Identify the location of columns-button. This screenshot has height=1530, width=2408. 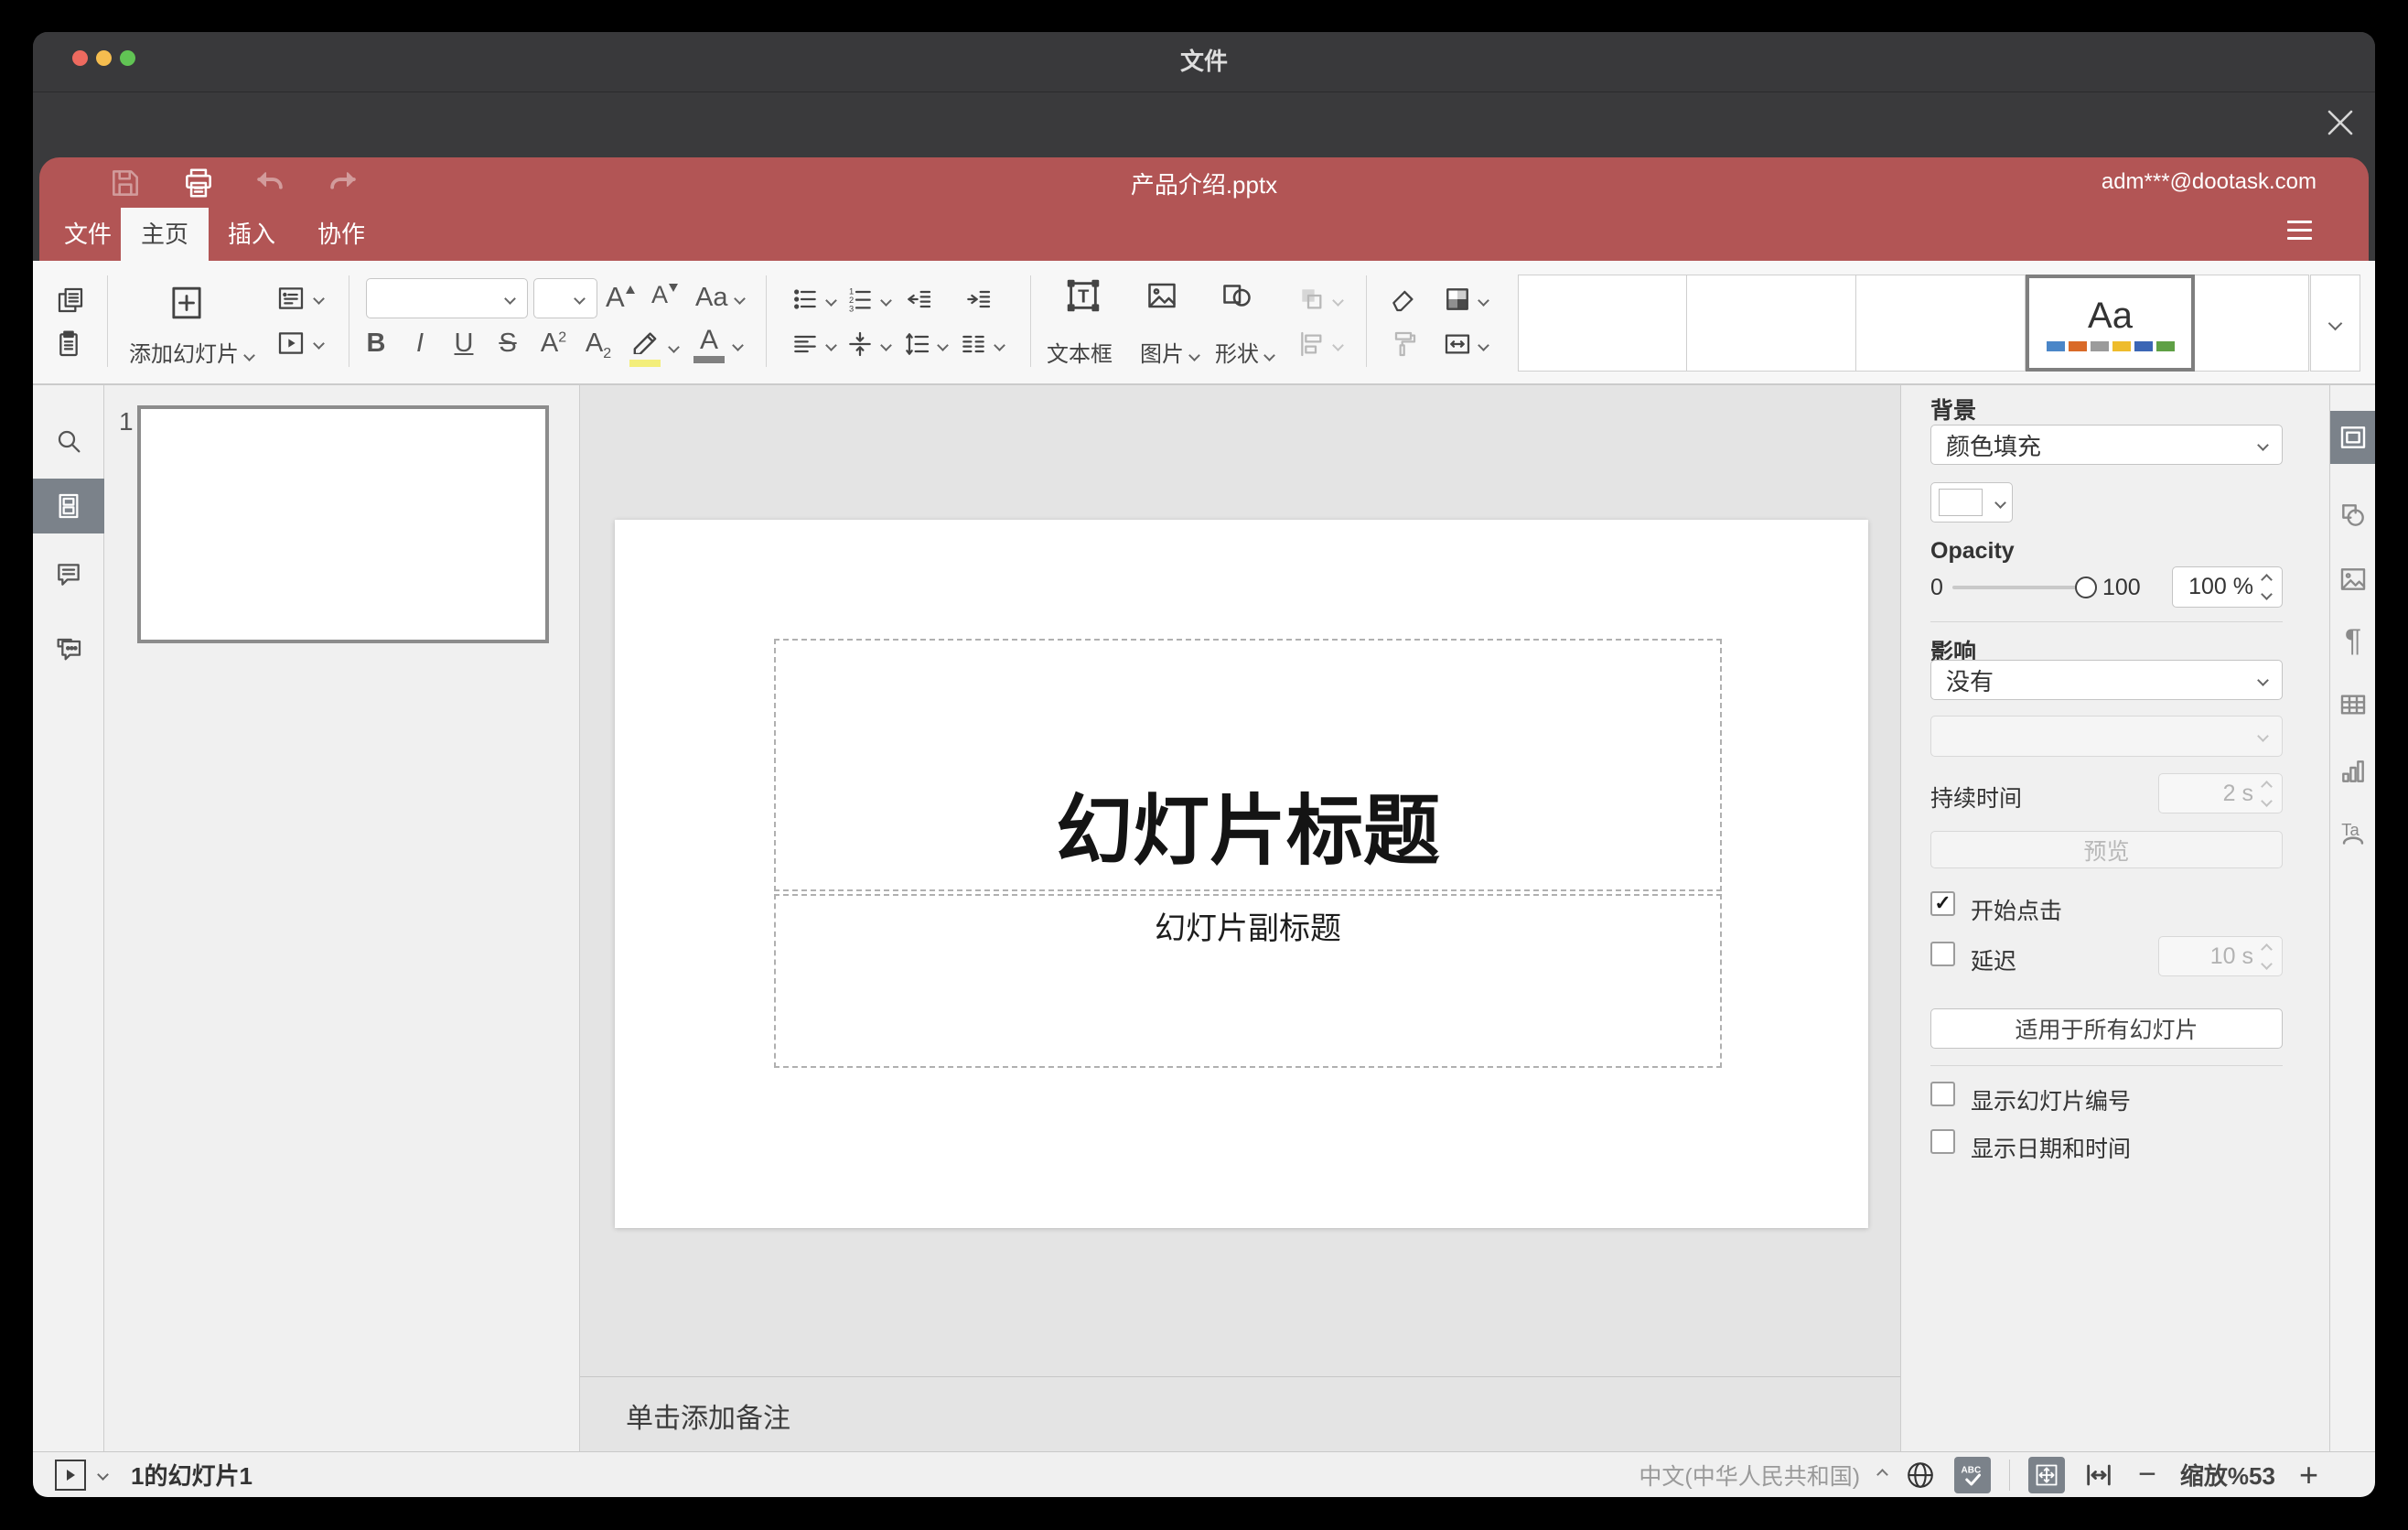
(982, 346).